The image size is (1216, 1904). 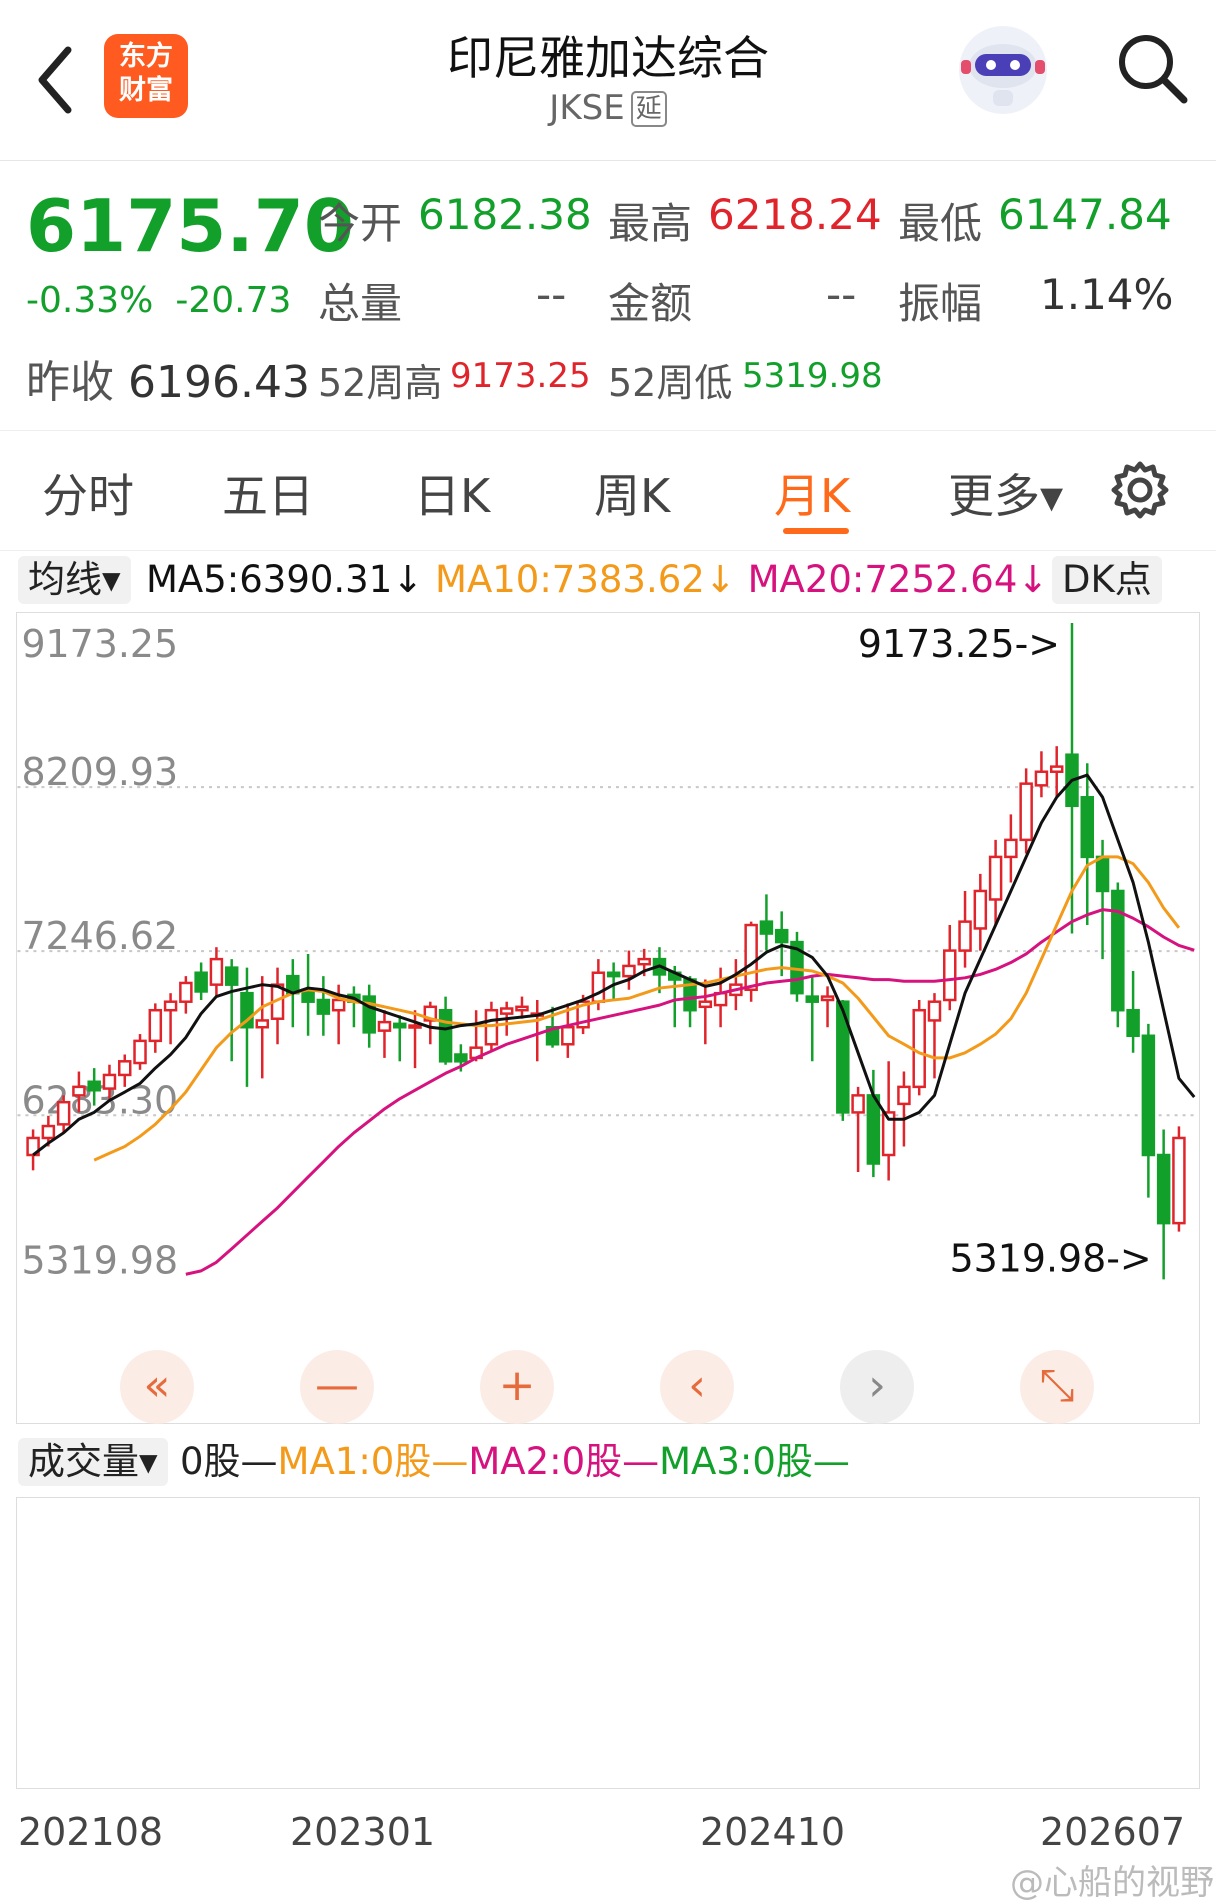 I want to click on w52-low-value: 5319.98, so click(x=812, y=376).